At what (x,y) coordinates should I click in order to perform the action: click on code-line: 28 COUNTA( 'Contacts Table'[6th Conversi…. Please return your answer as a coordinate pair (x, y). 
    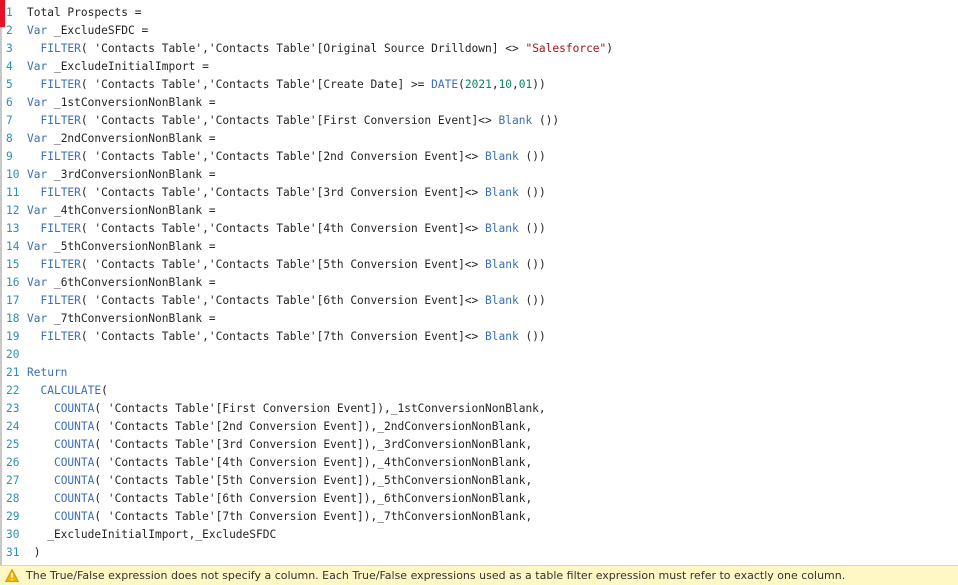
    Looking at the image, I should click on (479, 499).